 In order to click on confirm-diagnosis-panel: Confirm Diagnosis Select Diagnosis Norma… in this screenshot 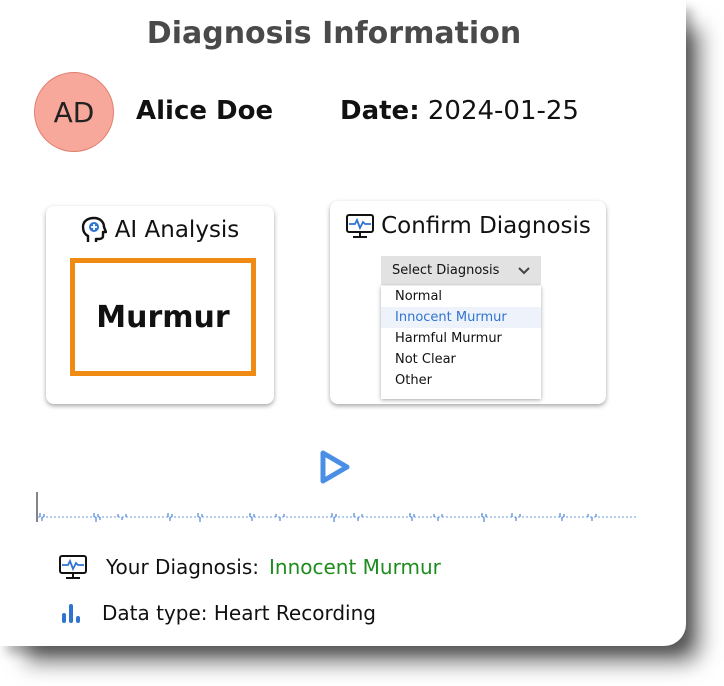, I will do `click(468, 302)`.